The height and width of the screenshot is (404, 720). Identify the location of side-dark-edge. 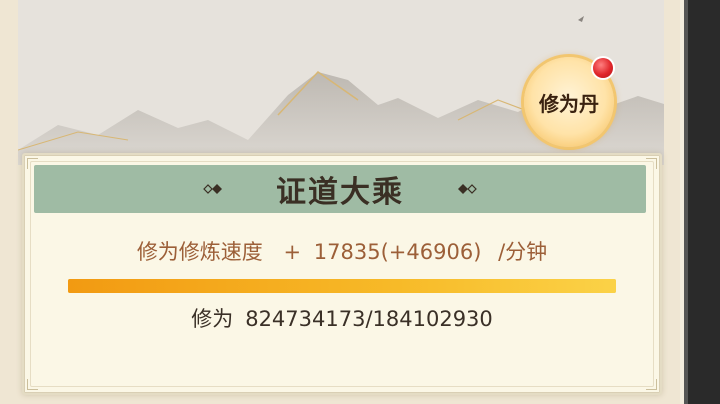
(702, 202).